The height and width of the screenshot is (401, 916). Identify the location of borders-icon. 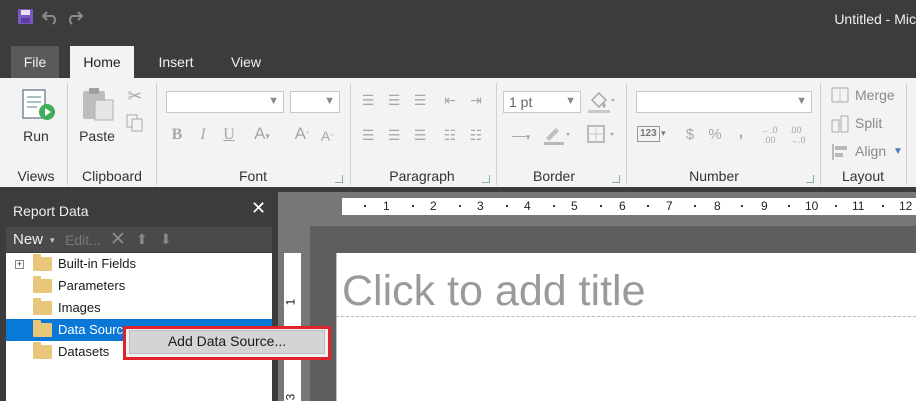
(602, 135).